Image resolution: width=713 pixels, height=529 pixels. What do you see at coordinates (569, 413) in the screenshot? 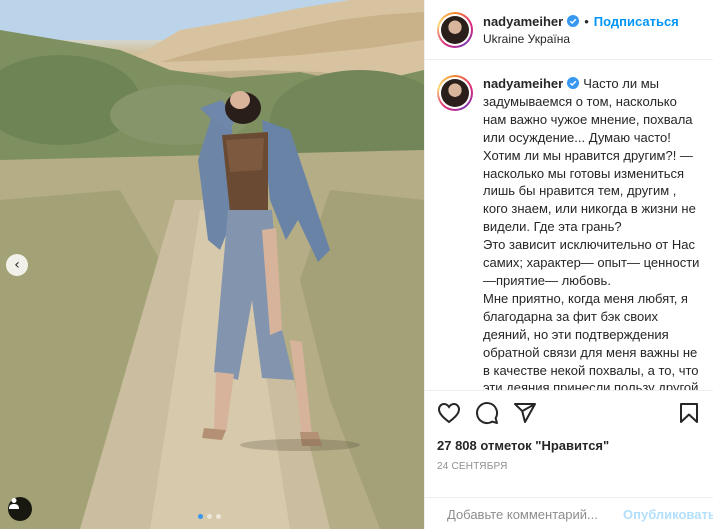
I see `action-bar` at bounding box center [569, 413].